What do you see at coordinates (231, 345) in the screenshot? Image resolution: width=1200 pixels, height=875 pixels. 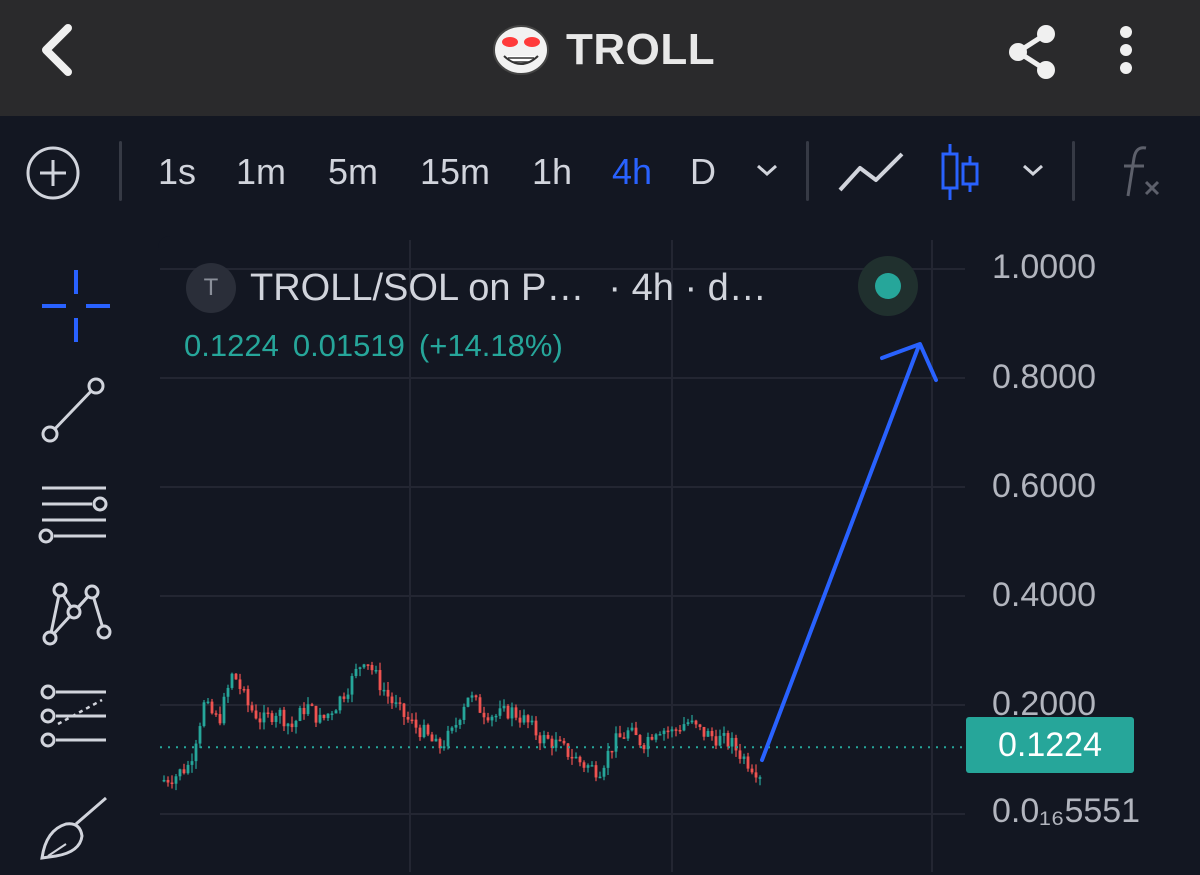 I see `last-price: 0.1224` at bounding box center [231, 345].